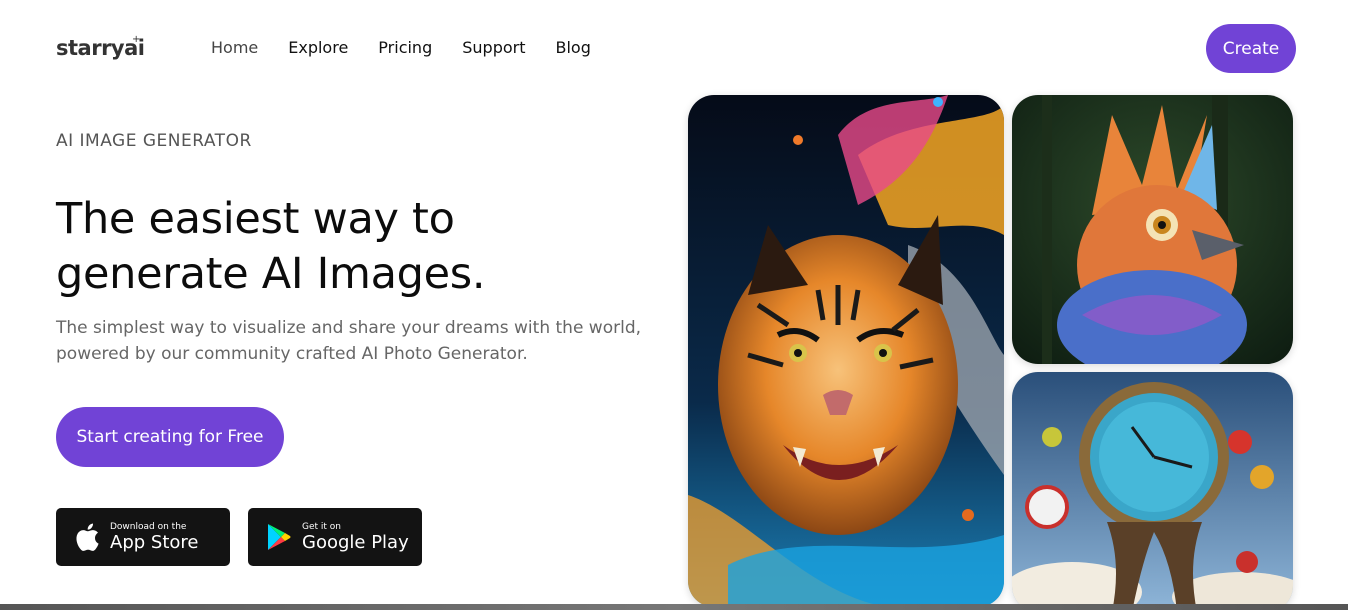 The height and width of the screenshot is (610, 1348). I want to click on bird-image, so click(1152, 229).